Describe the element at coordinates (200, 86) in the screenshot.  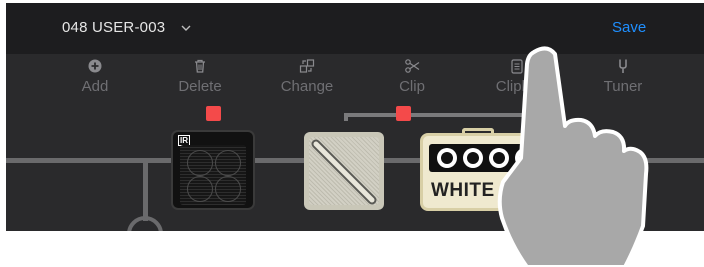
I see `delete-label: Delete` at that location.